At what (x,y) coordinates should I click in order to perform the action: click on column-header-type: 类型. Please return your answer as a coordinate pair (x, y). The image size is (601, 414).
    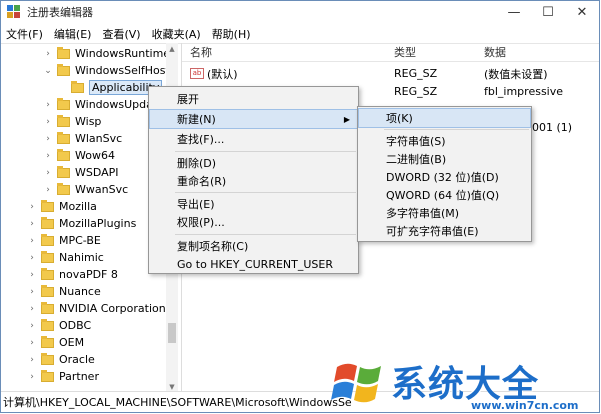
    Looking at the image, I should click on (405, 52).